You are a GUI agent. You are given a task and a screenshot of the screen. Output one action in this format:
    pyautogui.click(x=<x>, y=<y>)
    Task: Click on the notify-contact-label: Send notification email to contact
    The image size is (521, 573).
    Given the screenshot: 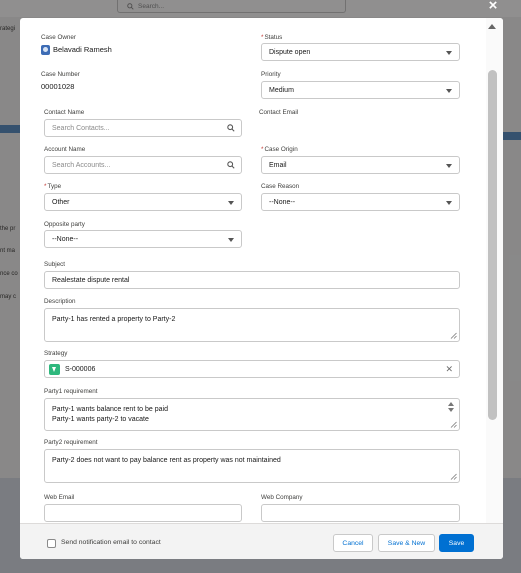 What is the action you would take?
    pyautogui.click(x=111, y=542)
    